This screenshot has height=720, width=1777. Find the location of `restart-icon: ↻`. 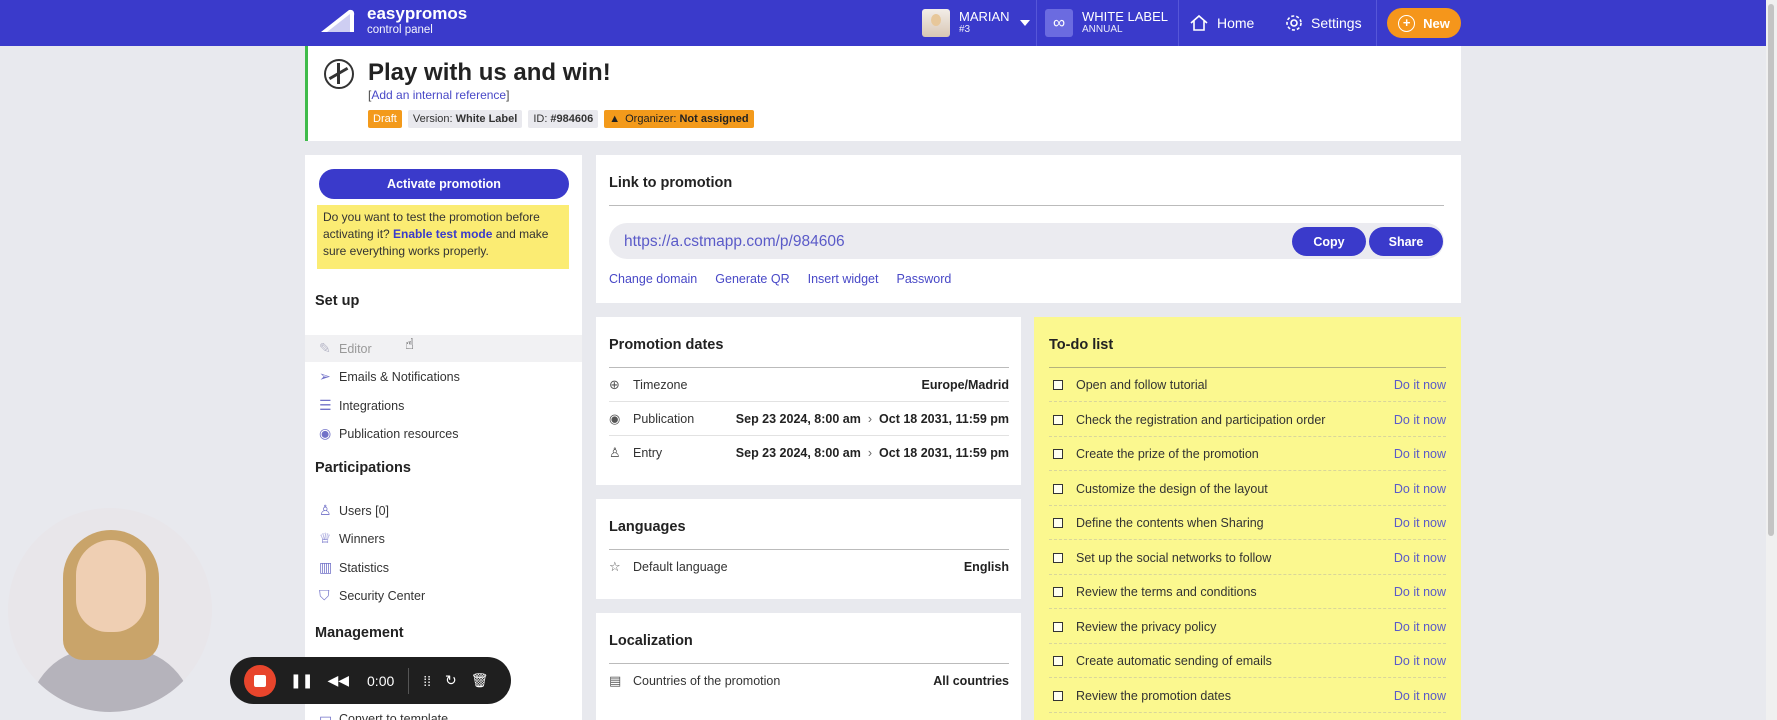

restart-icon: ↻ is located at coordinates (451, 680).